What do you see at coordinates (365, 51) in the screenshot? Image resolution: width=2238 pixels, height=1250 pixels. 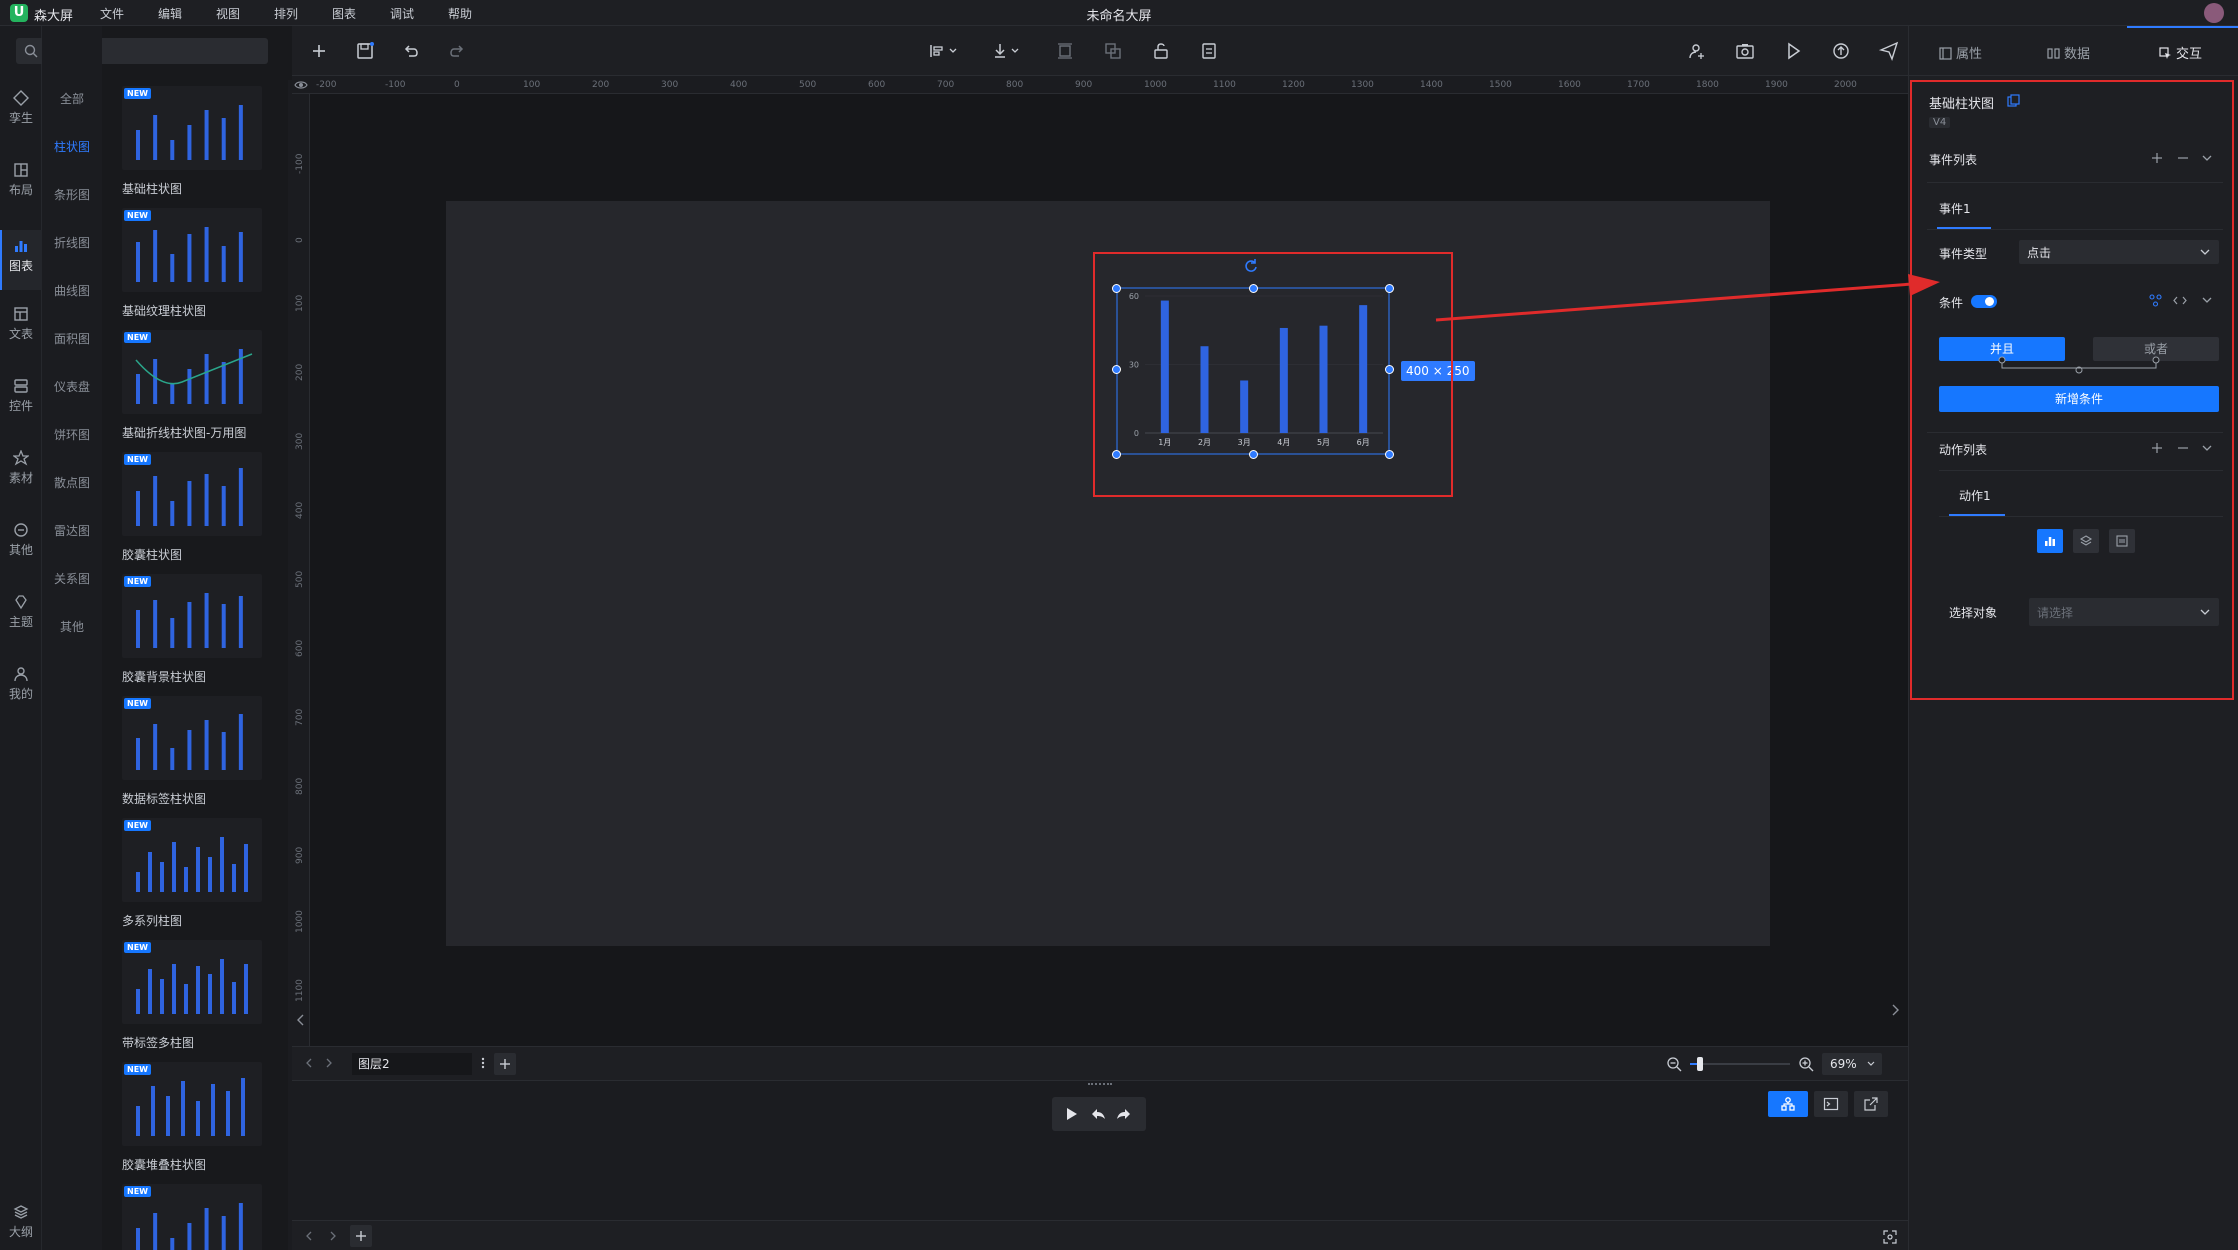 I see `save-icon` at bounding box center [365, 51].